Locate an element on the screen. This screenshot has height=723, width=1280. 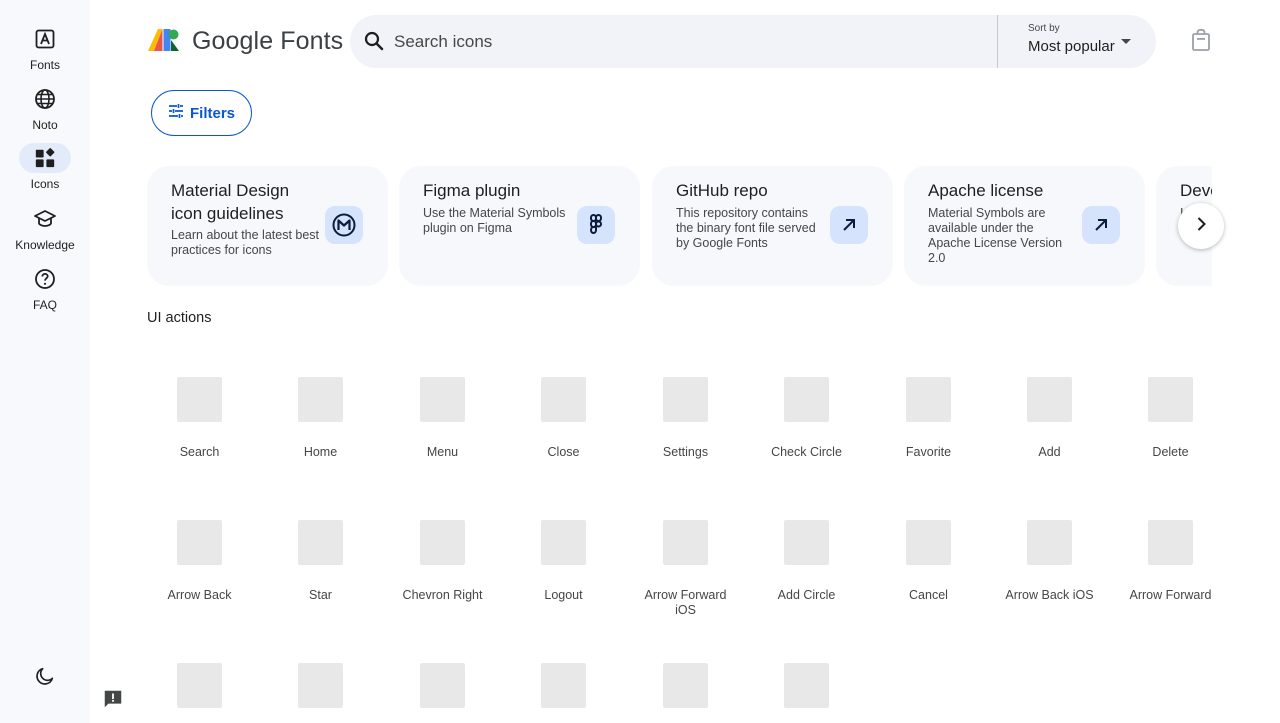
selected-families-button is located at coordinates (1201, 42).